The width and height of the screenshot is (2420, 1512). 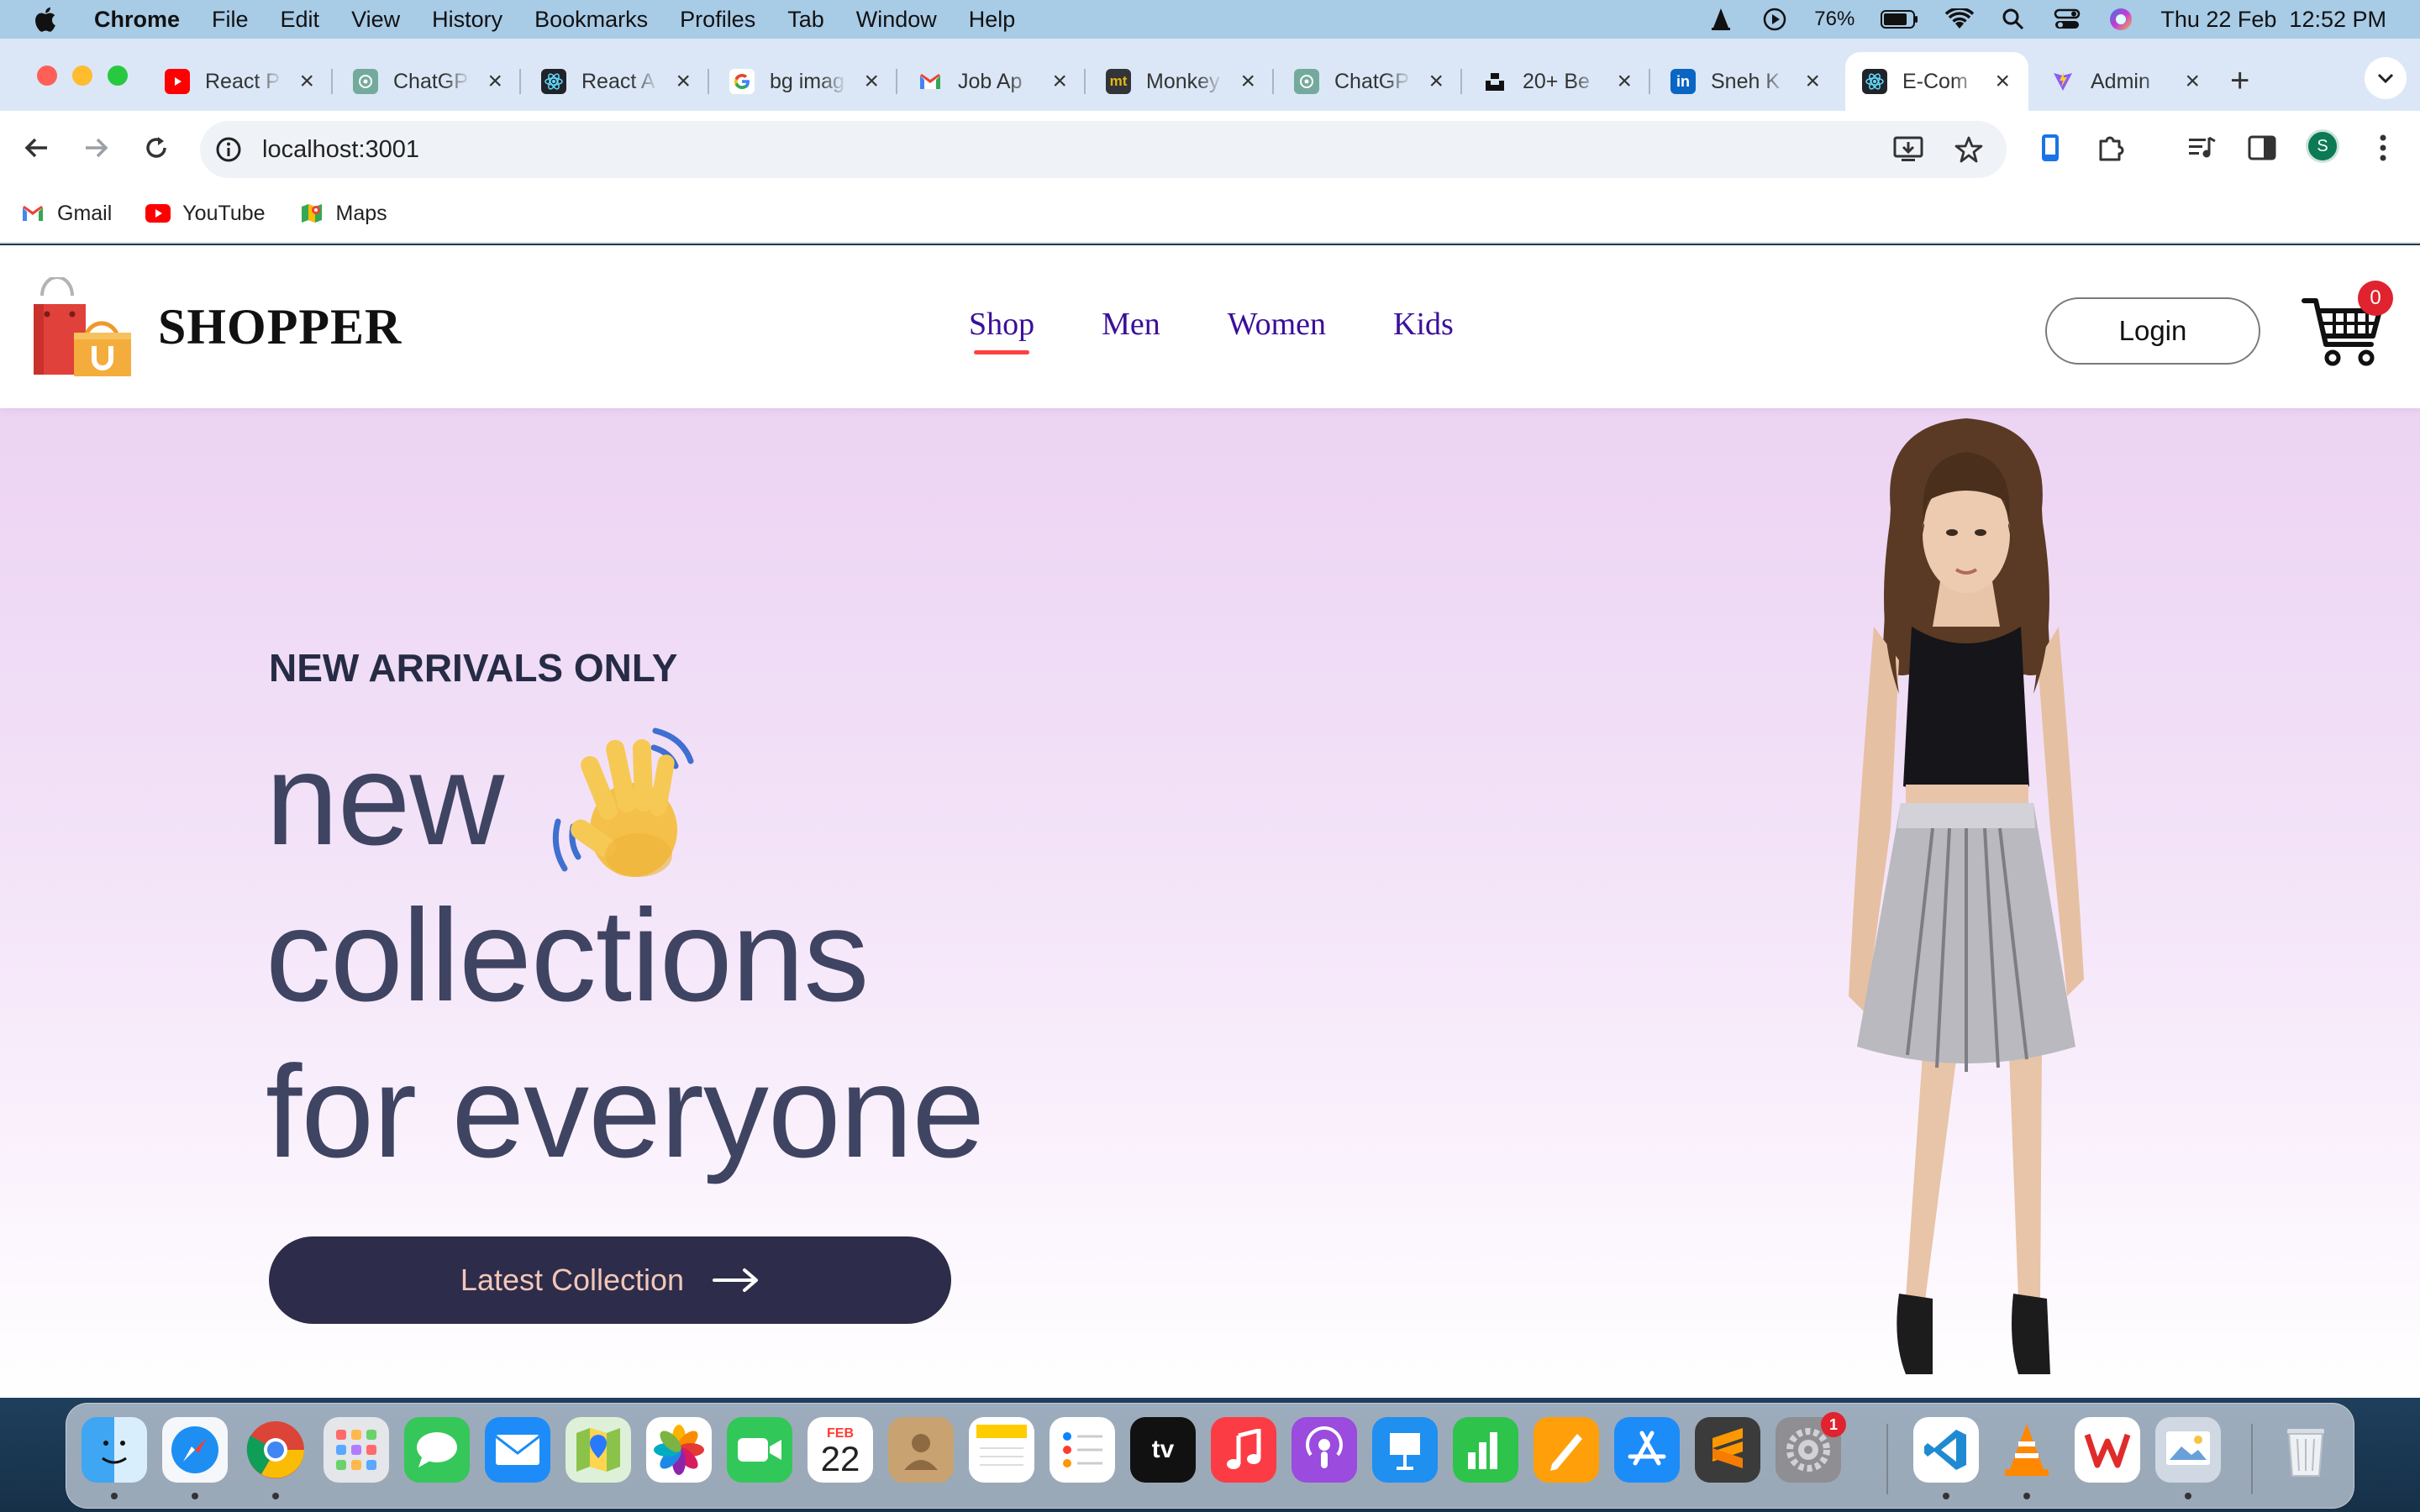 What do you see at coordinates (2121, 19) in the screenshot?
I see `siri-icon` at bounding box center [2121, 19].